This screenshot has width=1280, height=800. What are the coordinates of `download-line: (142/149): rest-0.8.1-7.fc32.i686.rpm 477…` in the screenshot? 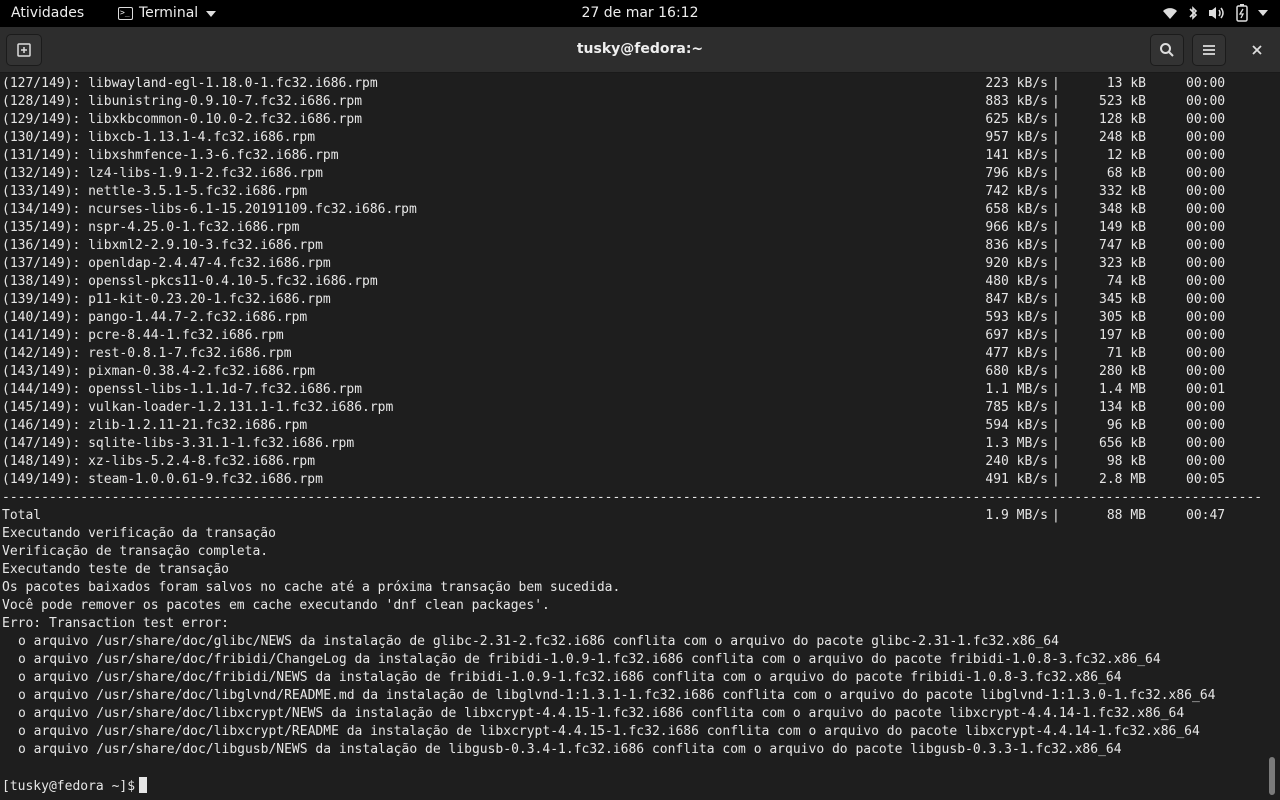 It's located at (617, 354).